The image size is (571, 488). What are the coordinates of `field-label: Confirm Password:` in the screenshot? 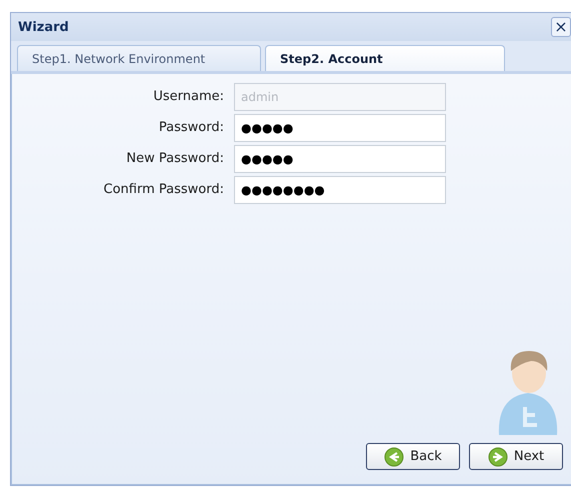 It's located at (163, 190).